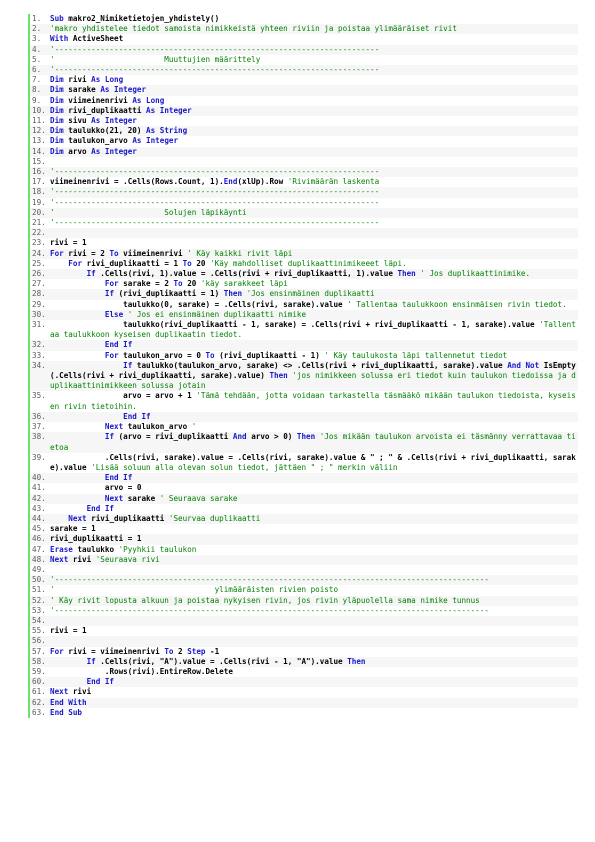 Image resolution: width=595 pixels, height=842 pixels. I want to click on line-number: 41., so click(39, 488).